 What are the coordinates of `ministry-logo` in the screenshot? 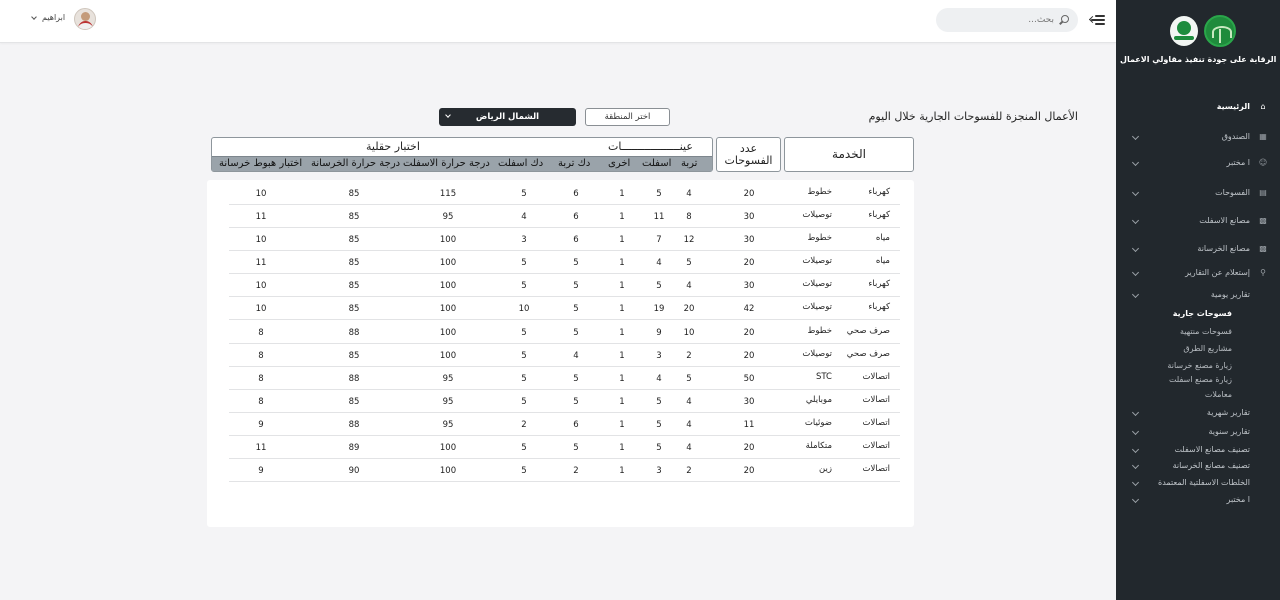 It's located at (1184, 31).